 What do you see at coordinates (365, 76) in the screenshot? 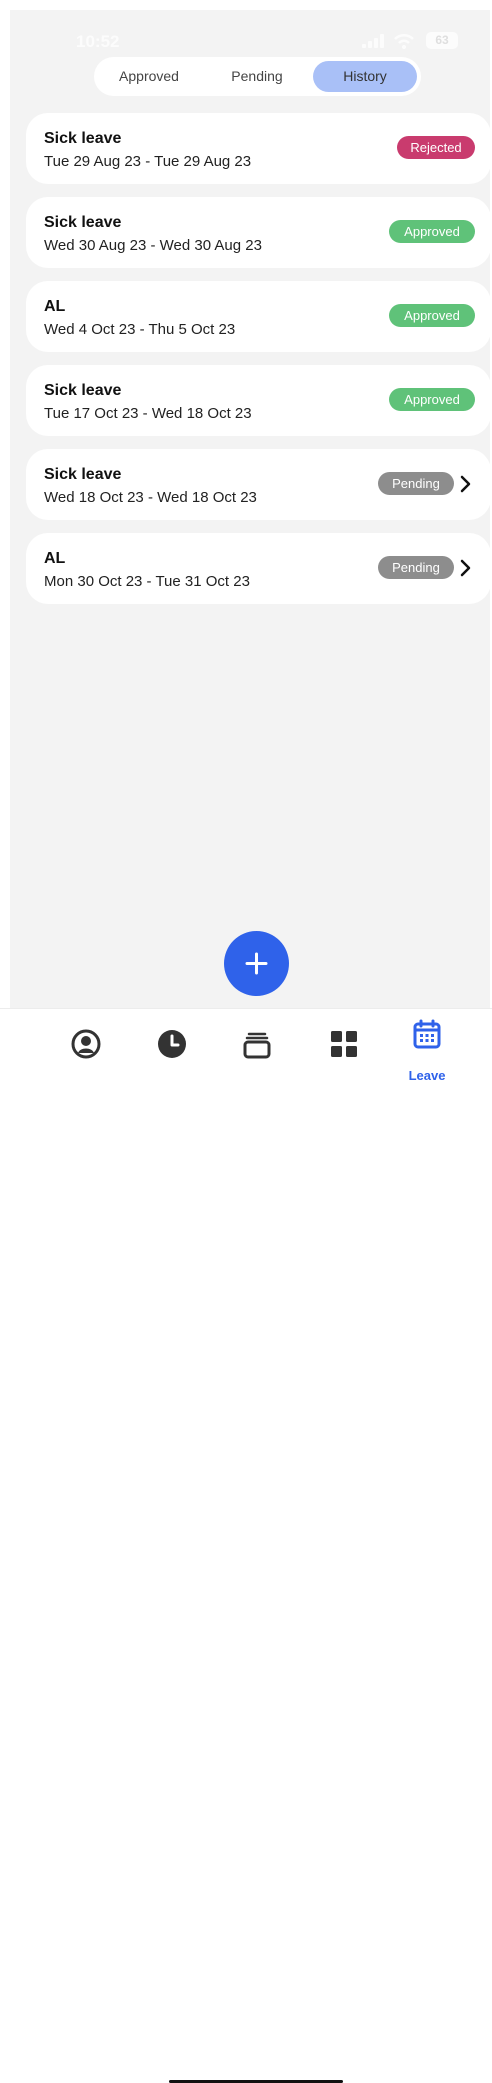
I see `tab-history: History` at bounding box center [365, 76].